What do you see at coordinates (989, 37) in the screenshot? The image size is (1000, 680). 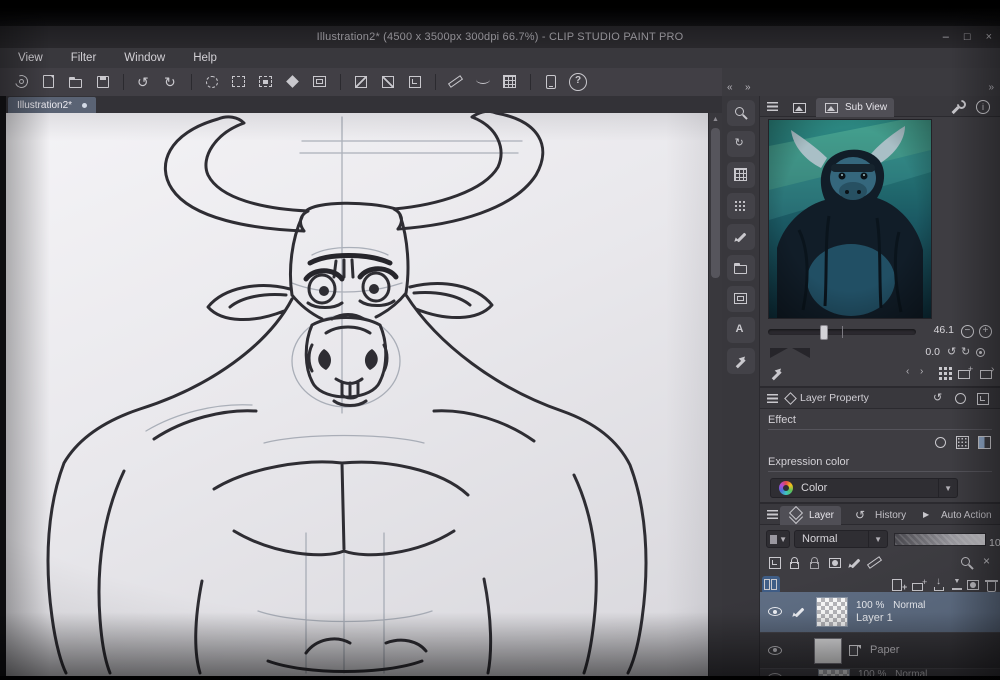 I see `close-button: ×` at bounding box center [989, 37].